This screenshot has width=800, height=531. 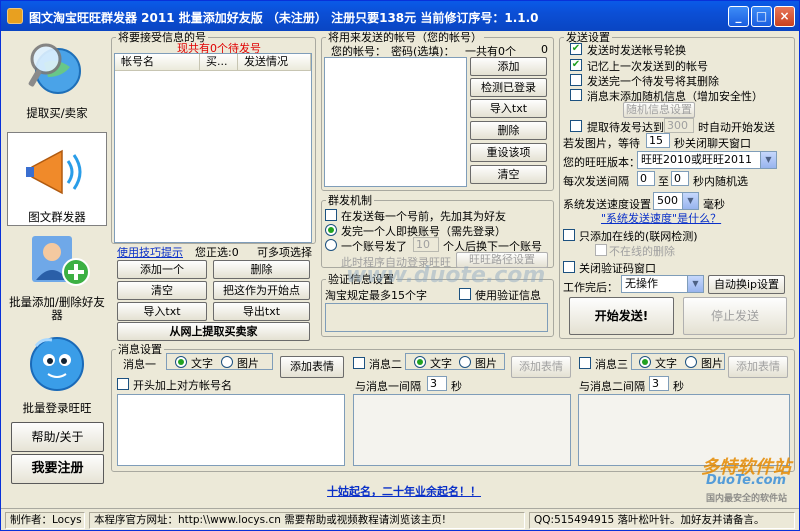 I want to click on switch-count-input: 10, so click(x=426, y=244).